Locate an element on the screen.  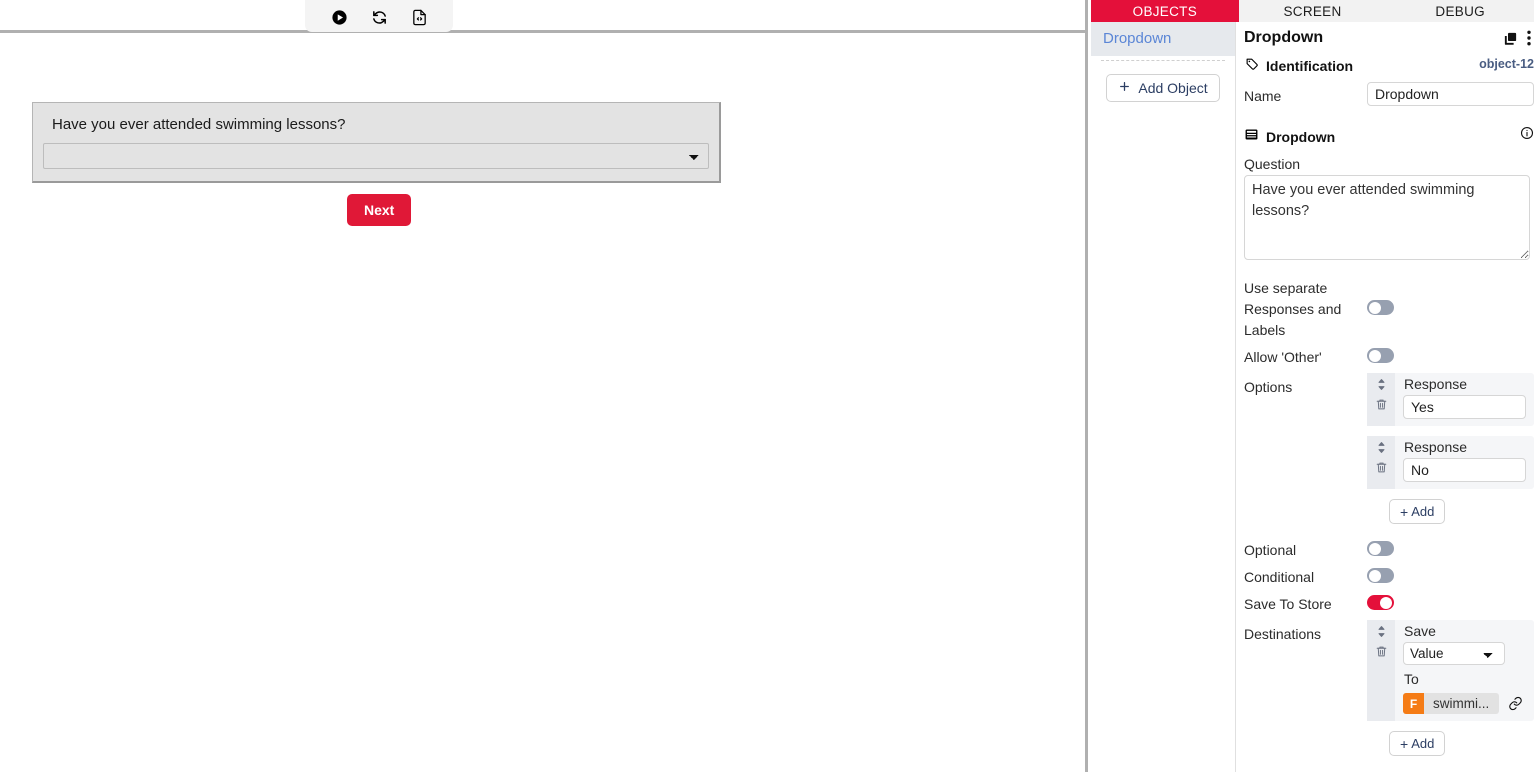
destinations-list: Save Value To F swimmi... + Add is located at coordinates (1450, 688).